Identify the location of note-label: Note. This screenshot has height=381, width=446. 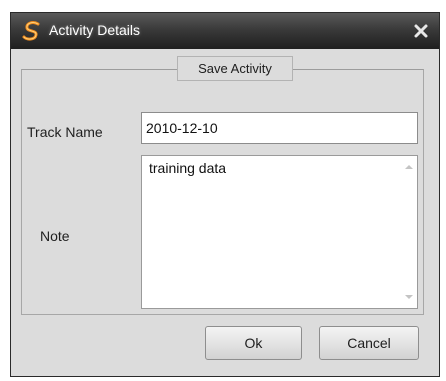
(55, 236).